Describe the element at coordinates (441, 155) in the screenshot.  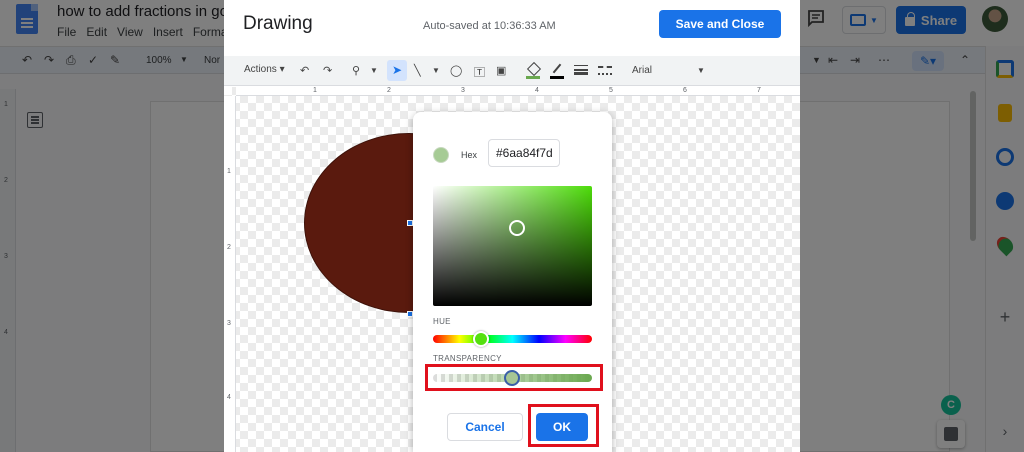
I see `color-preview-swatch` at that location.